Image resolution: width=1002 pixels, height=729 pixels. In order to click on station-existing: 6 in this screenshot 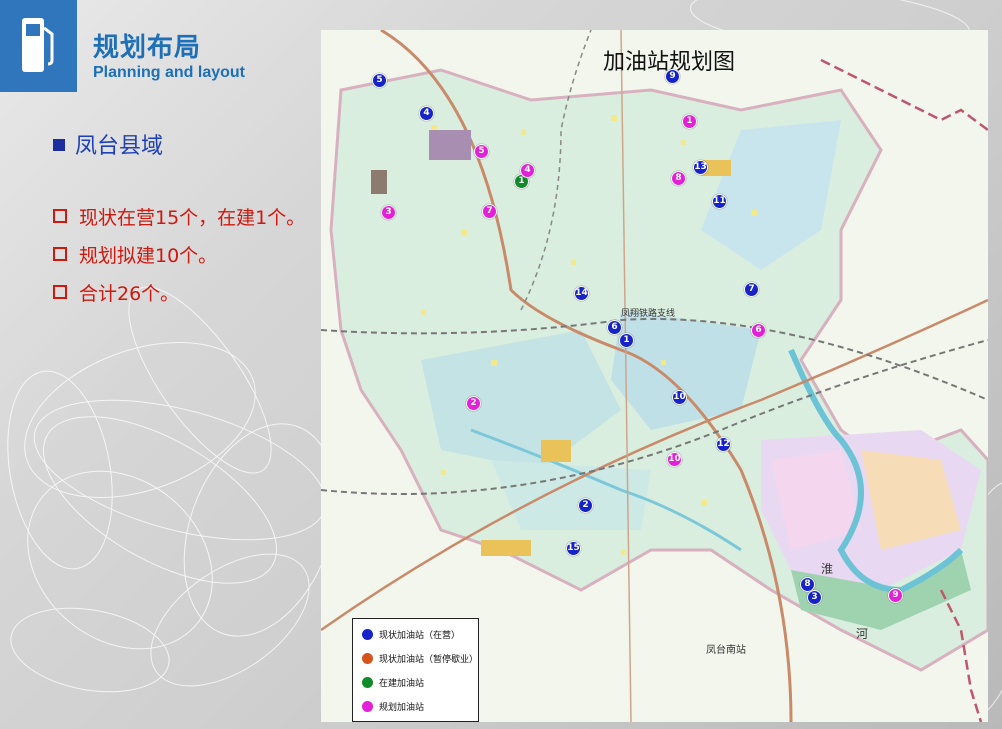, I will do `click(614, 327)`.